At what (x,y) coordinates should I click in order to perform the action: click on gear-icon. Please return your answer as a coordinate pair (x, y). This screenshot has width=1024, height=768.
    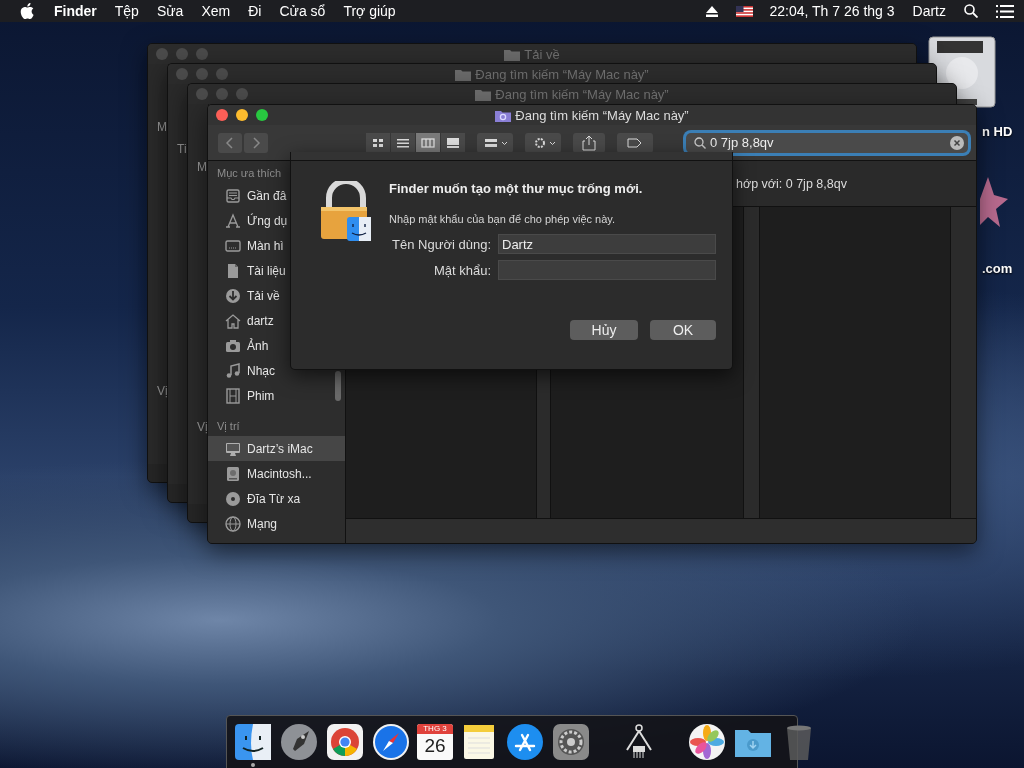
    Looking at the image, I should click on (571, 742).